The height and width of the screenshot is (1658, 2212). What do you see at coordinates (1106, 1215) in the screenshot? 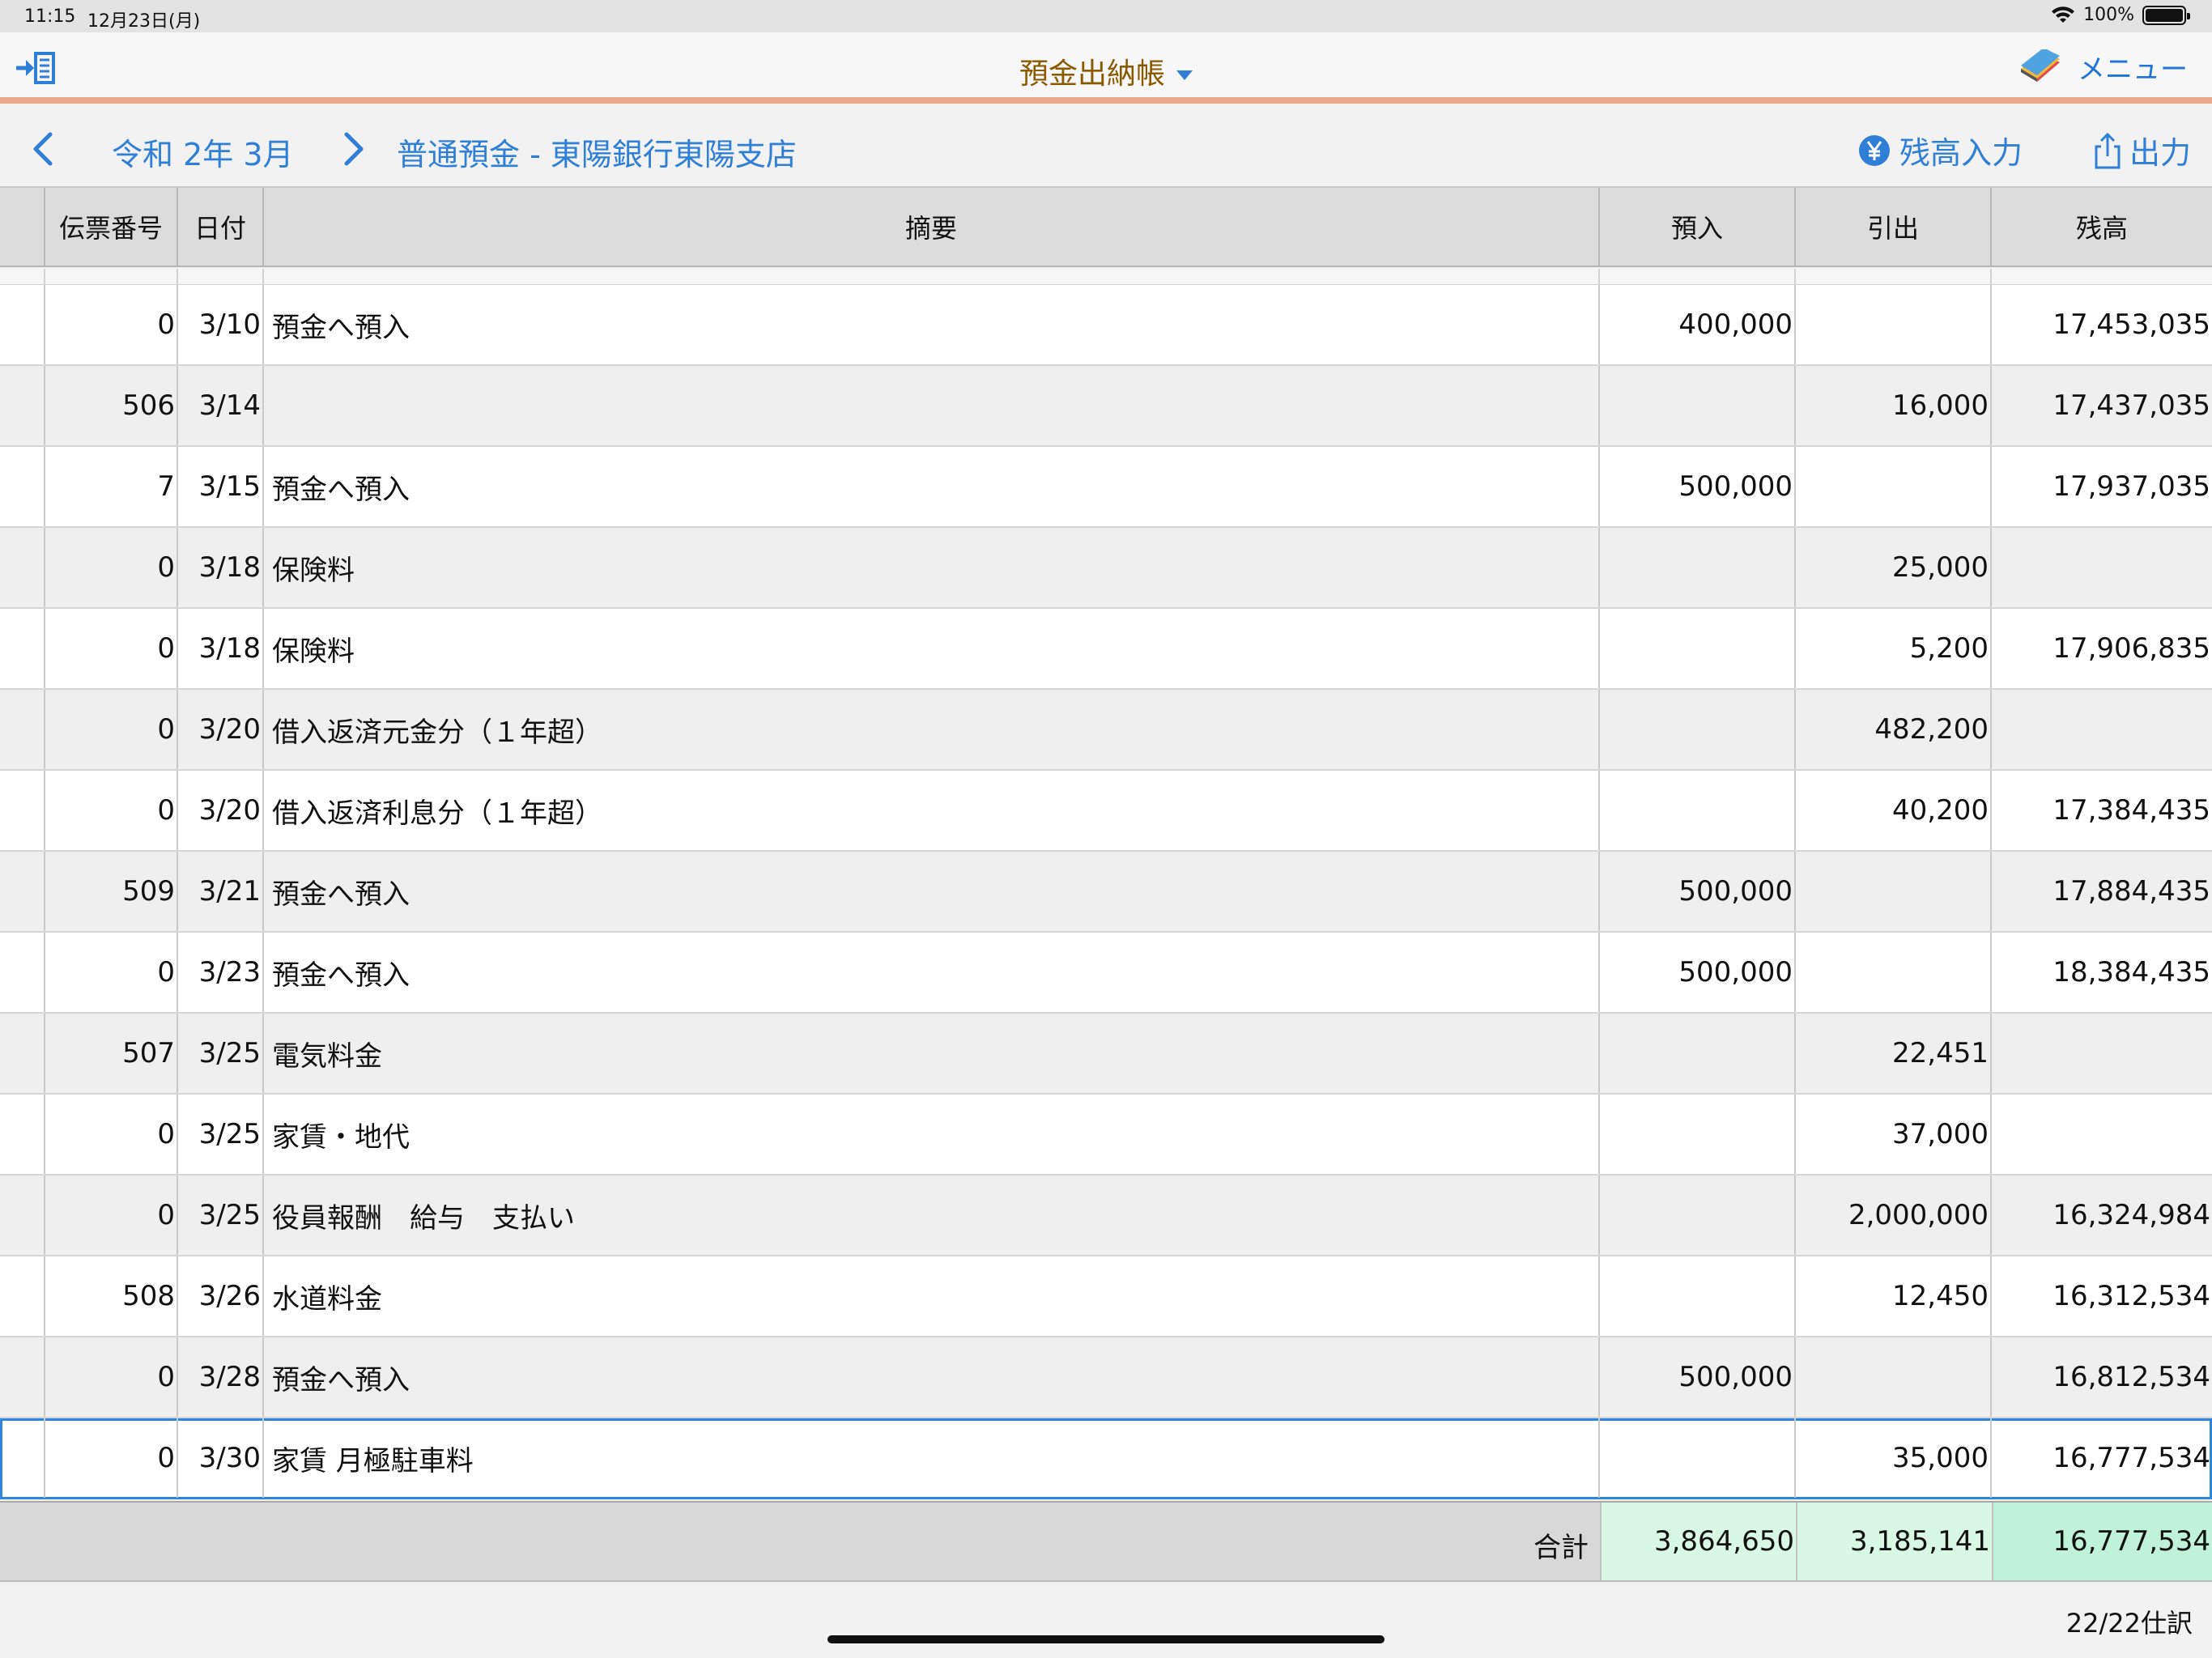
I see `table-row: 0 3/25 役員報酬 給与 支払い 2,000,000 16,324,984` at bounding box center [1106, 1215].